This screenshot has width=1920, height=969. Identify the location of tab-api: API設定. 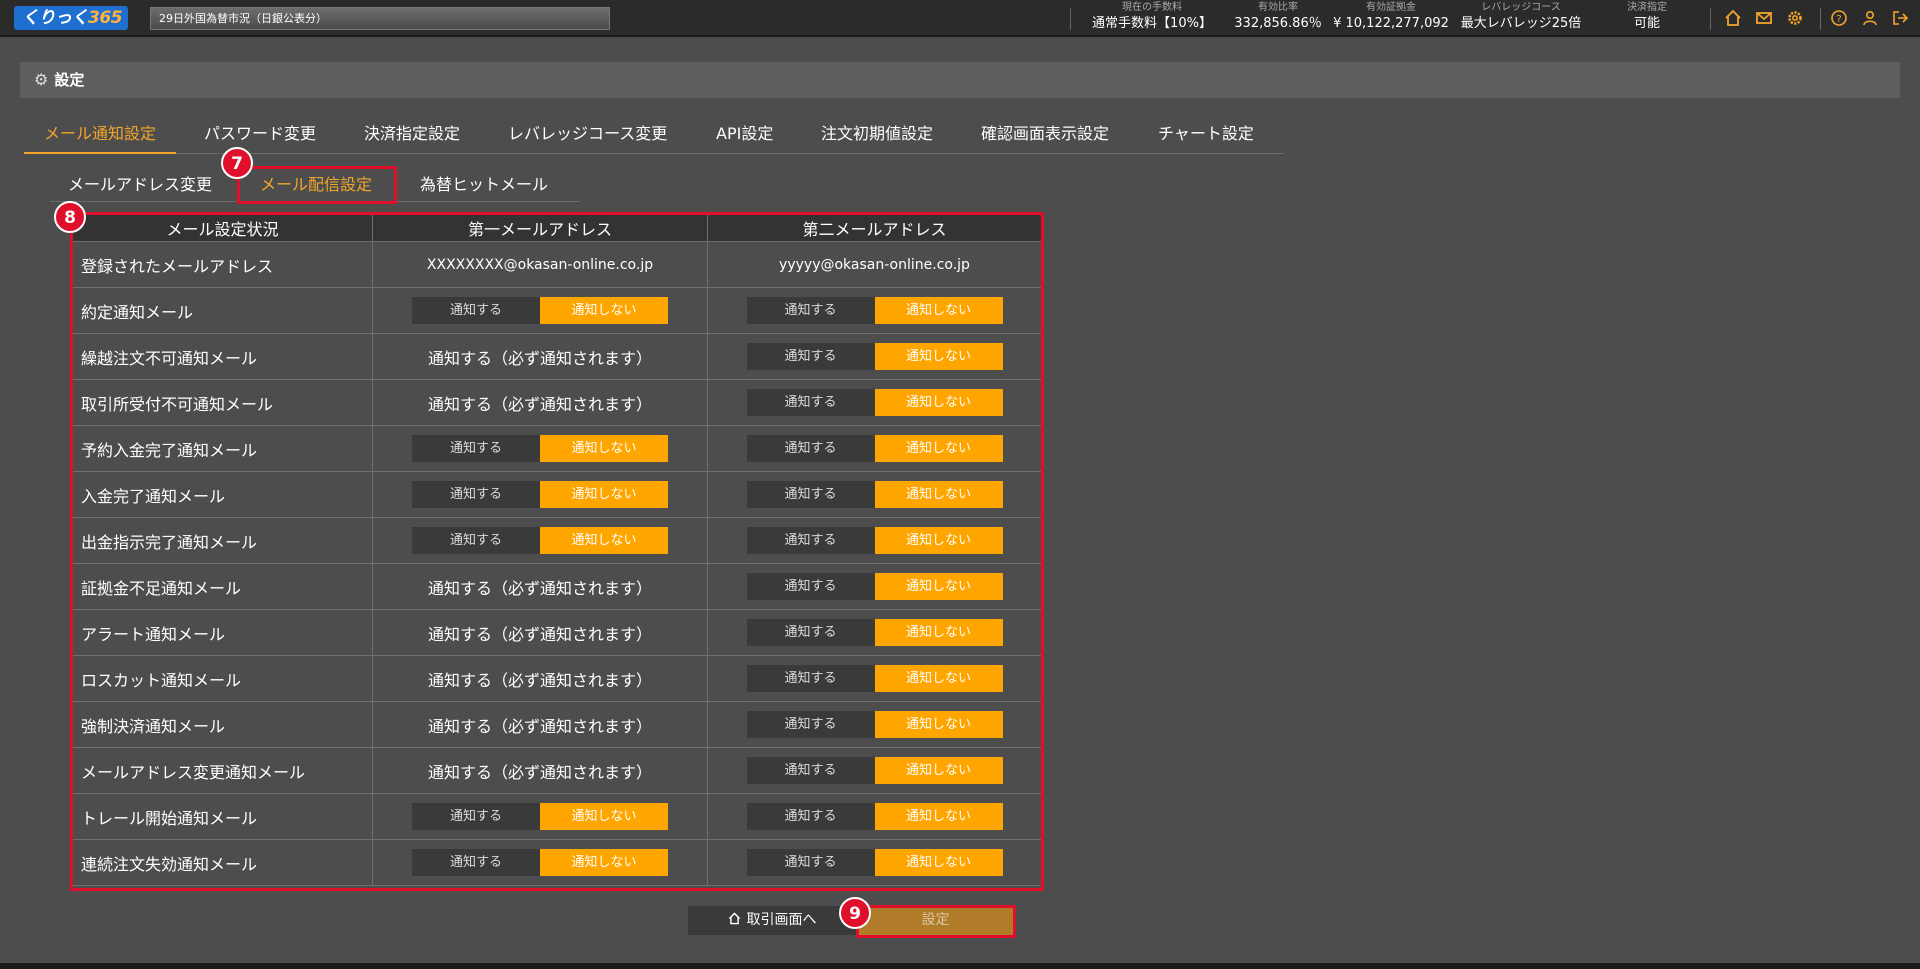
(744, 136).